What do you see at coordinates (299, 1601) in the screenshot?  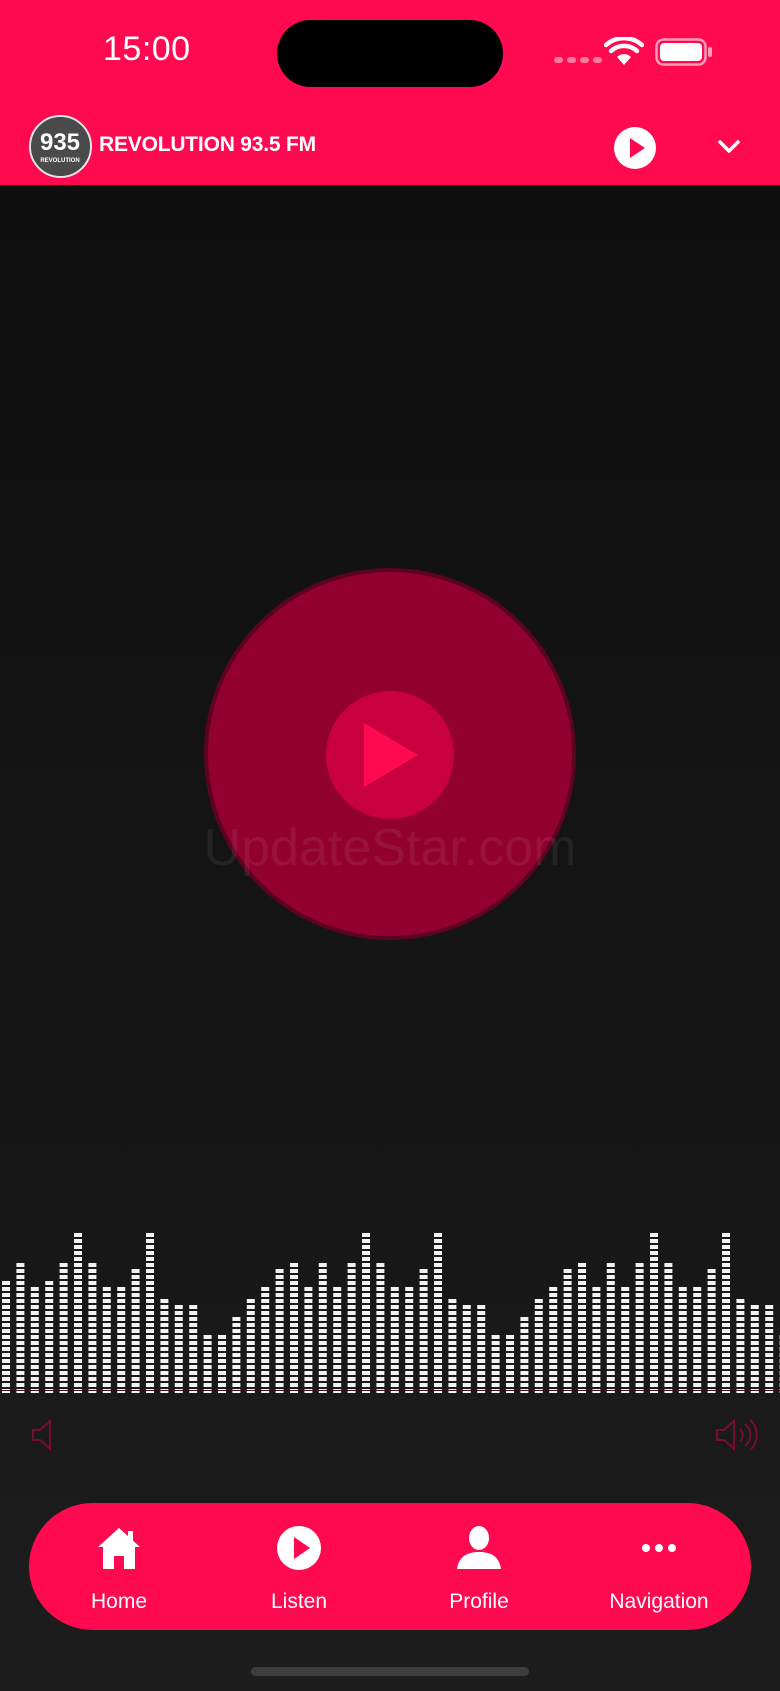 I see `nav-label-listen: Listen` at bounding box center [299, 1601].